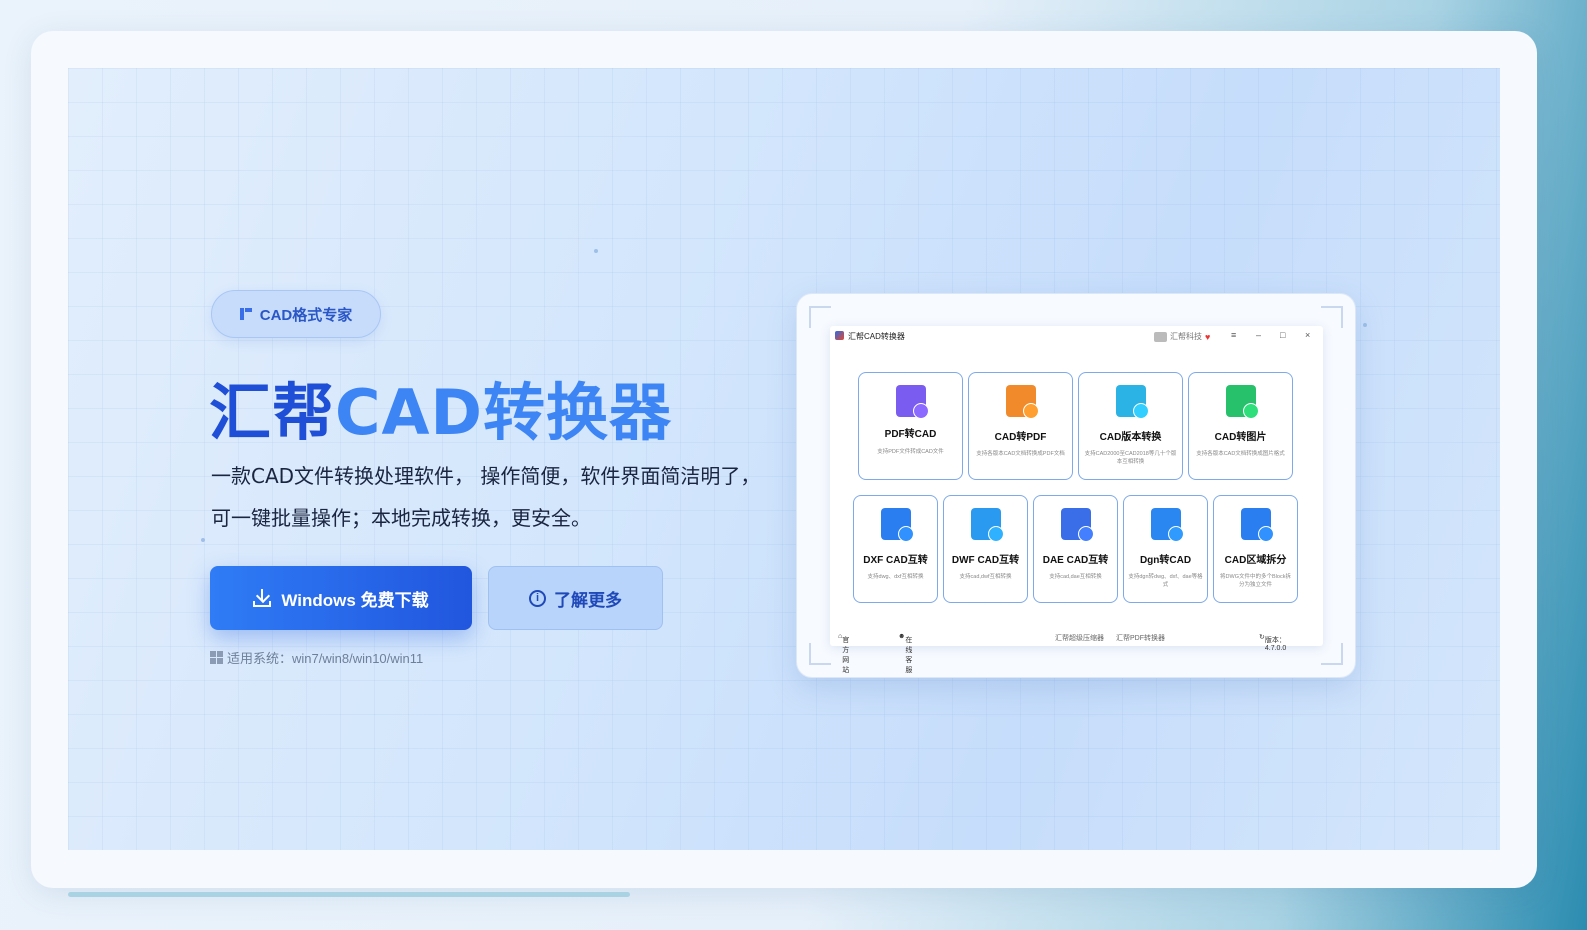  What do you see at coordinates (985, 524) in the screenshot?
I see `dwf-icon` at bounding box center [985, 524].